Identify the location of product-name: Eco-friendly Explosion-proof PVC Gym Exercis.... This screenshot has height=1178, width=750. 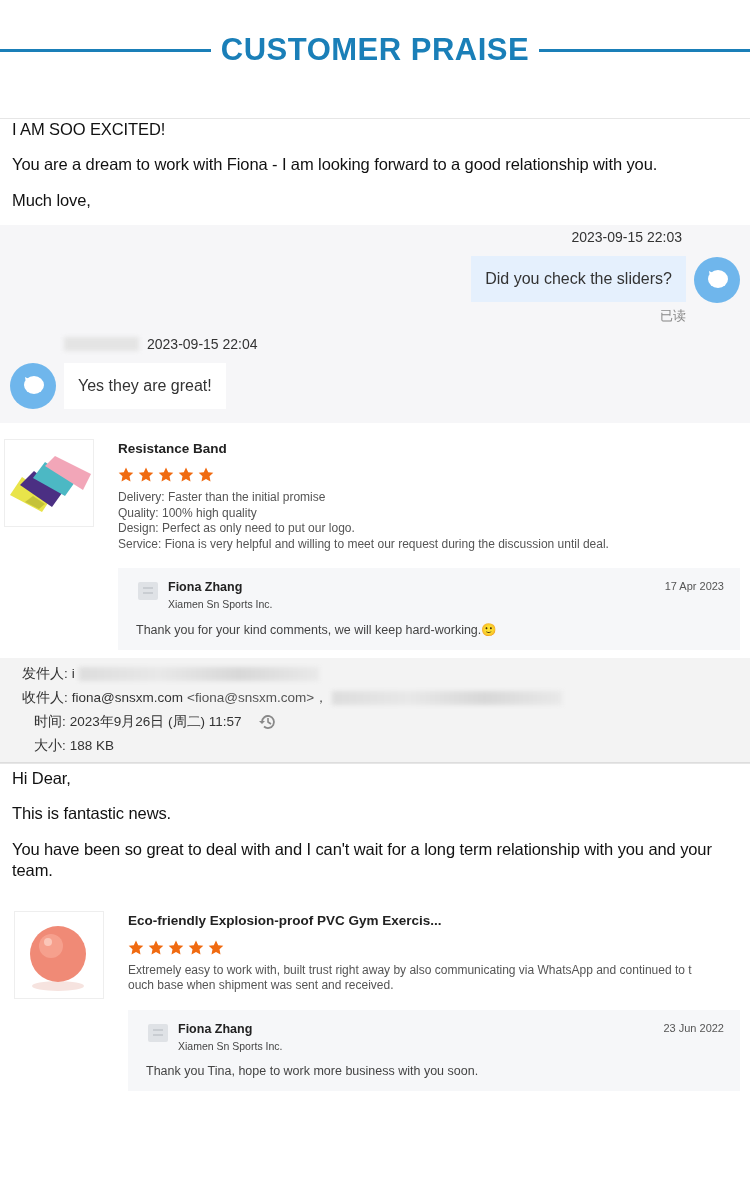
(285, 921).